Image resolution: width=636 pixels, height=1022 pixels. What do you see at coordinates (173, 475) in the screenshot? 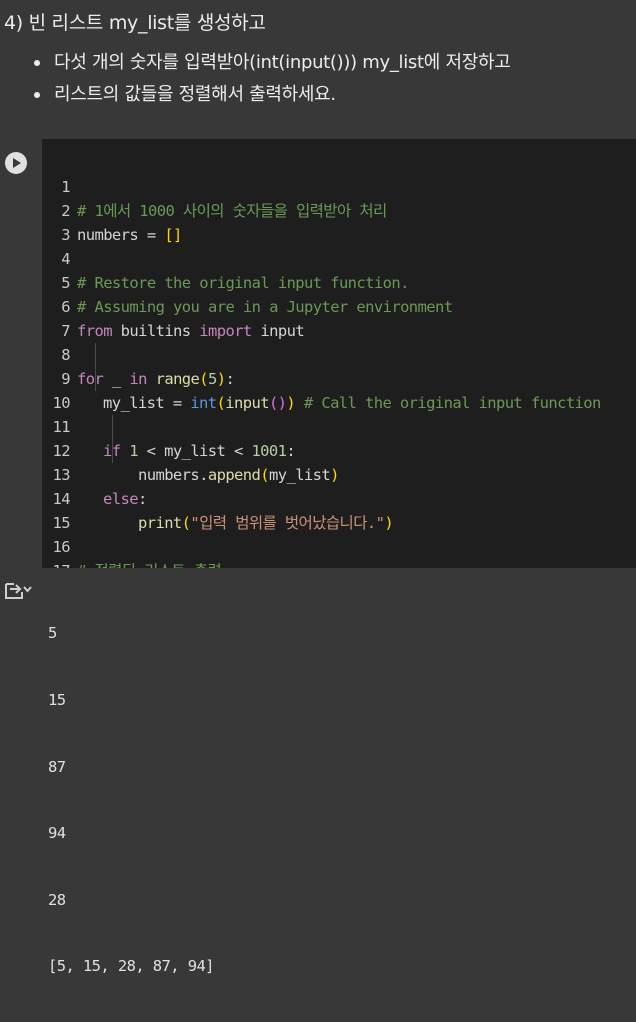
I see `code-token: numbers.` at bounding box center [173, 475].